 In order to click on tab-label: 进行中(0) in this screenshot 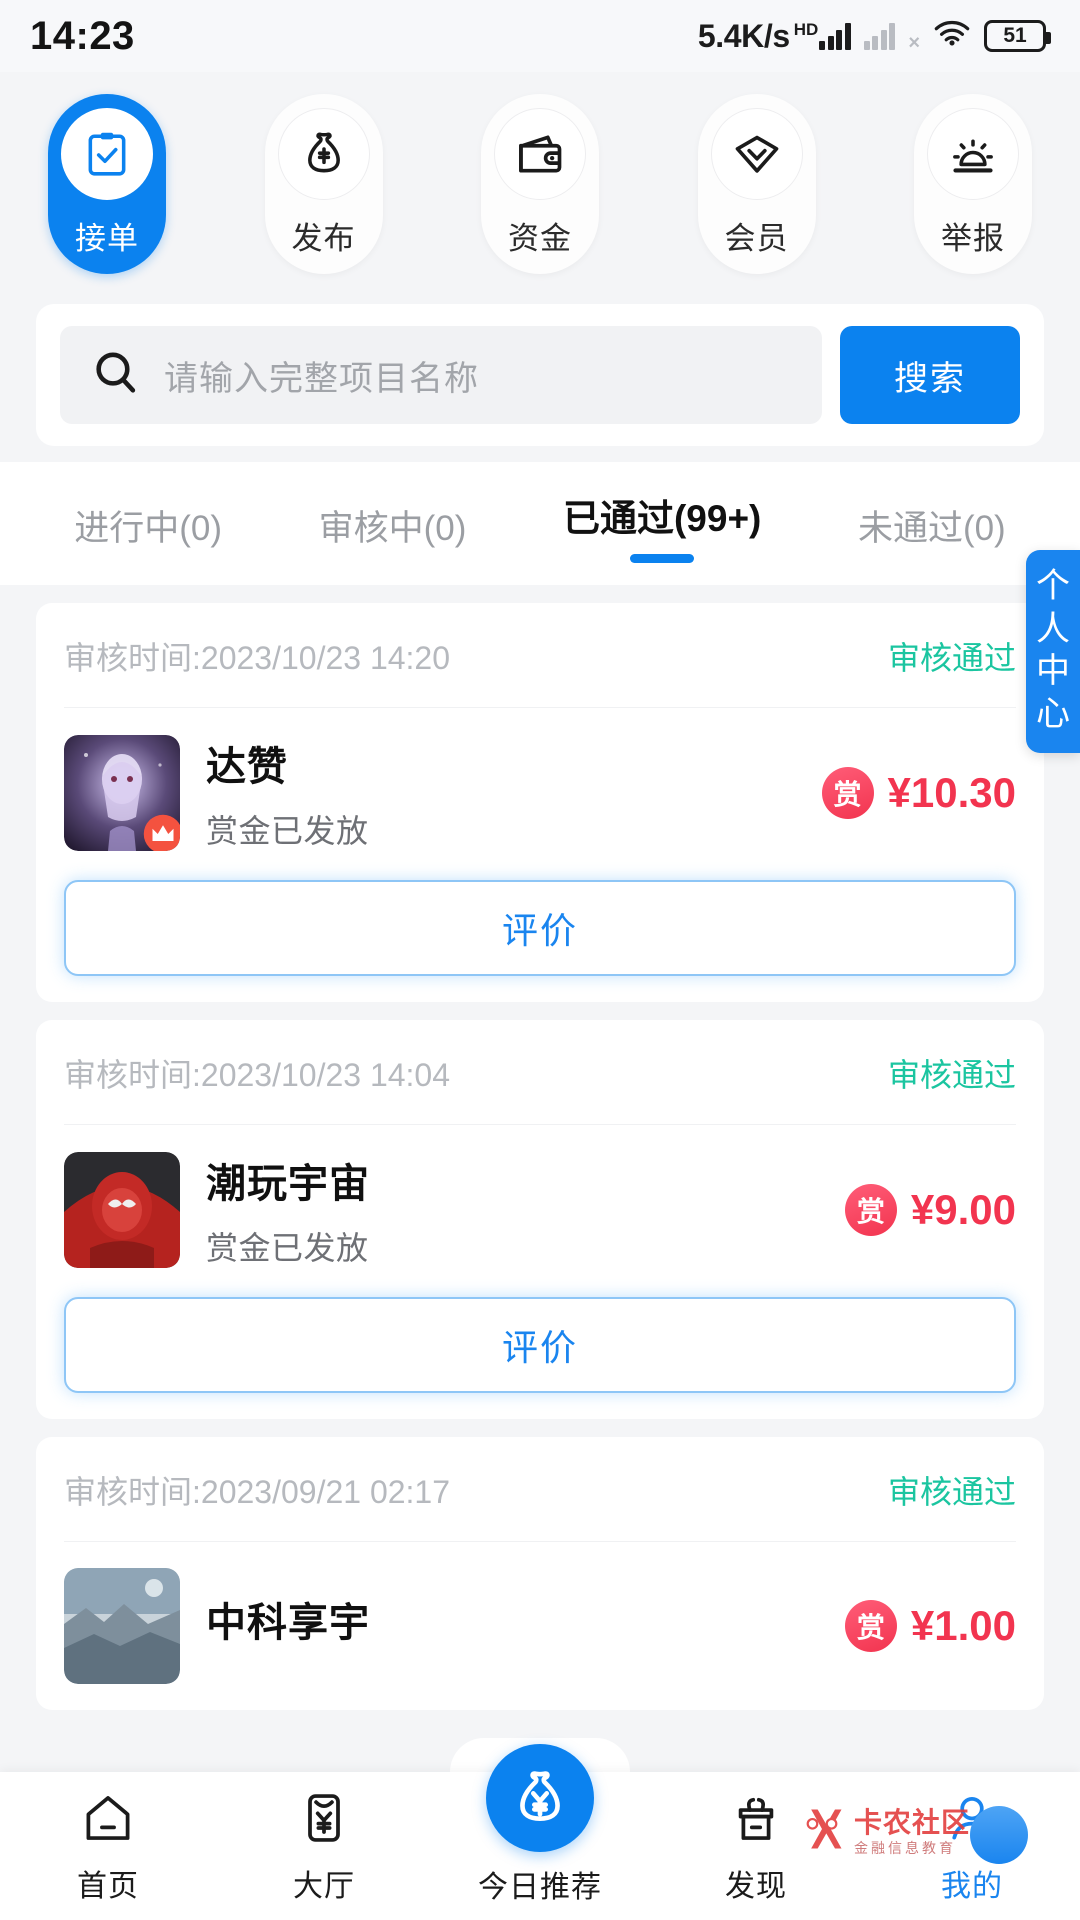, I will do `click(148, 528)`.